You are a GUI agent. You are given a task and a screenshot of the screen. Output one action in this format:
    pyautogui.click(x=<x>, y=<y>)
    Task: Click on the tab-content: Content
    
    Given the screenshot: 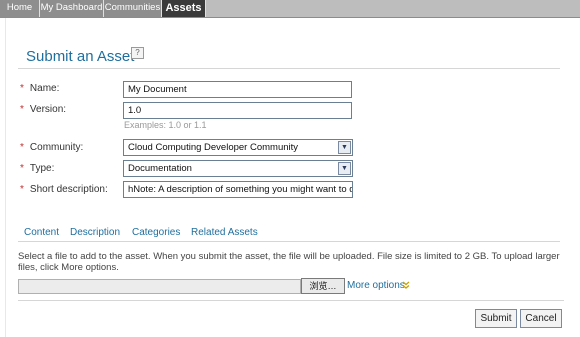 What is the action you would take?
    pyautogui.click(x=41, y=232)
    